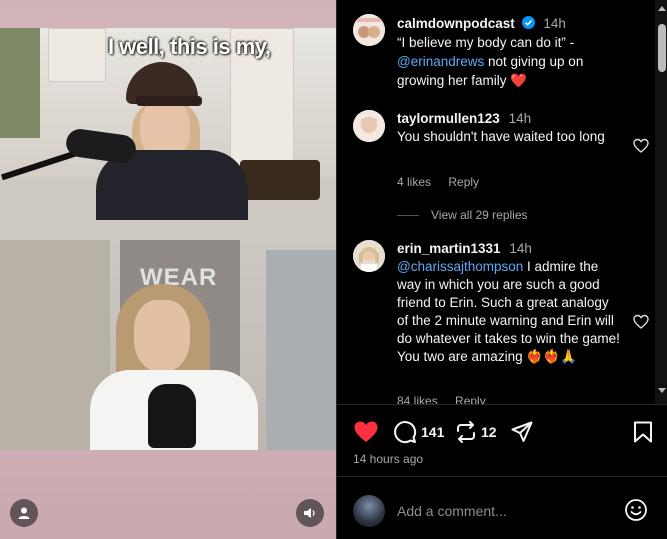  Describe the element at coordinates (280, 180) in the screenshot. I see `bottles` at that location.